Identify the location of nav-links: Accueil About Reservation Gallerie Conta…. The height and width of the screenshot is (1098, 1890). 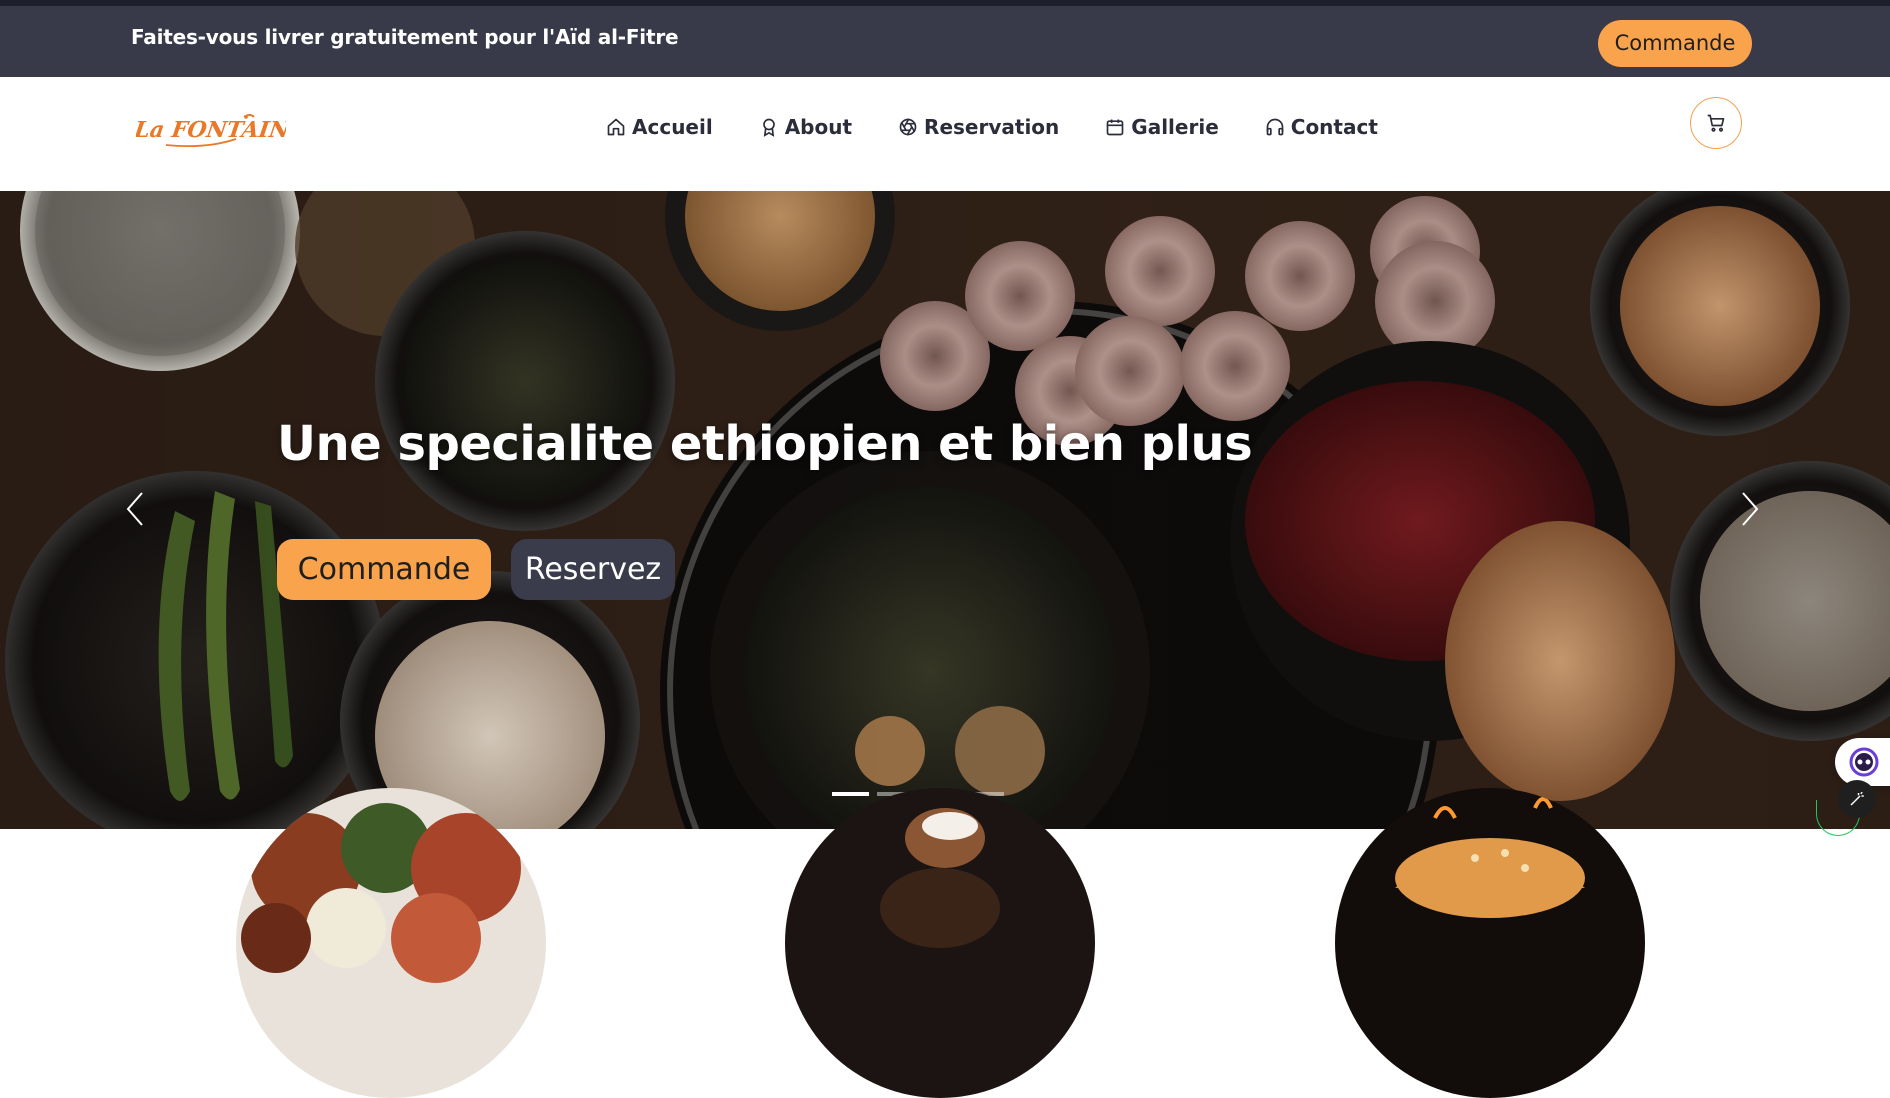
(992, 127).